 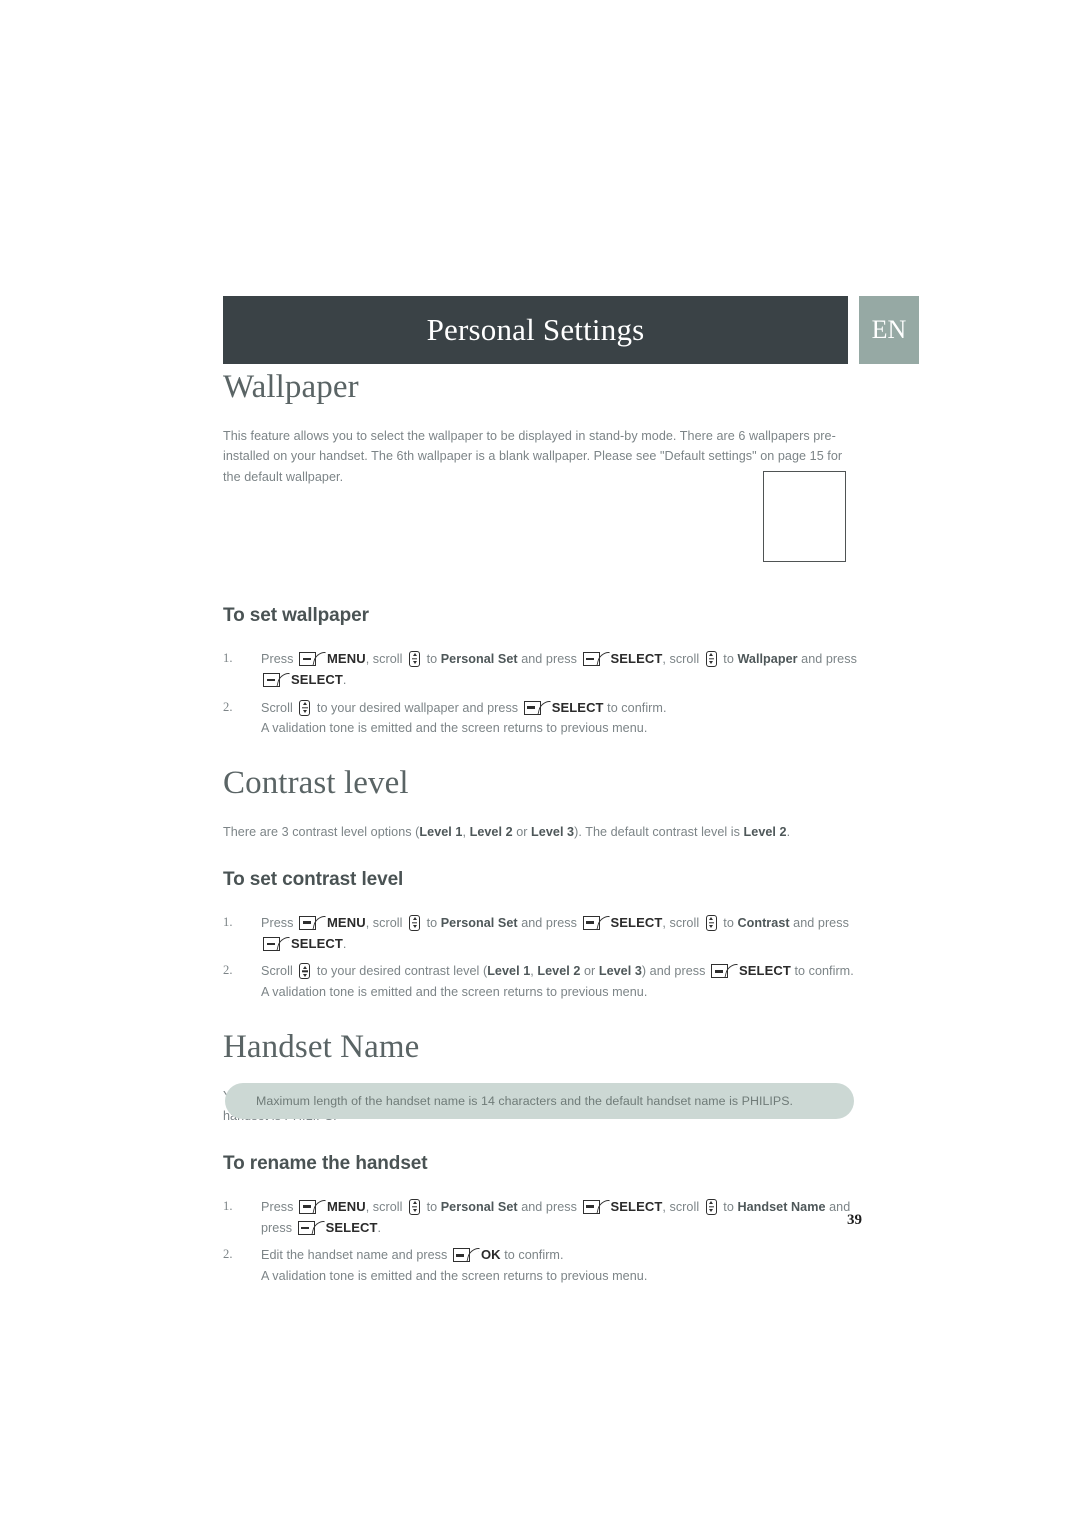 I want to click on contrast-intro-text: ). The default contrast level is, so click(x=659, y=832).